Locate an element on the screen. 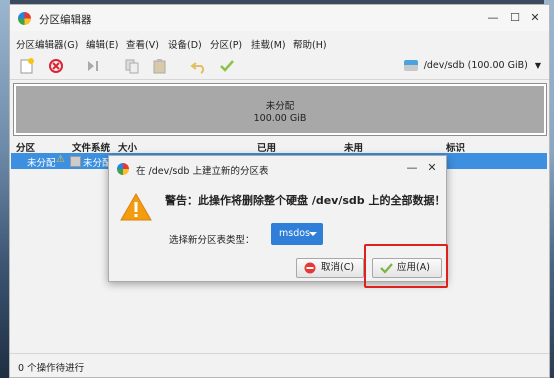  table-type-label: 选择新分区表类型： is located at coordinates (212, 240).